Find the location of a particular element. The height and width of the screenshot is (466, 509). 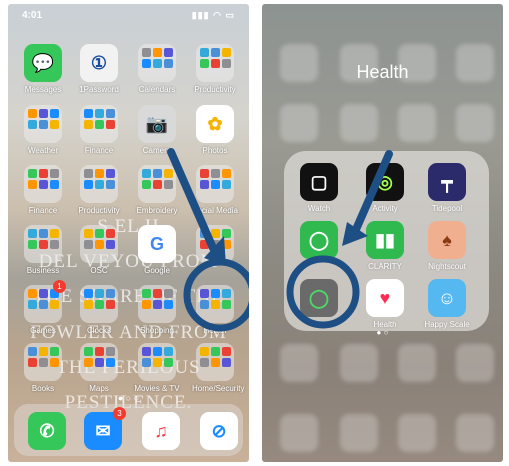

music-icon: ♫ is located at coordinates (161, 431).